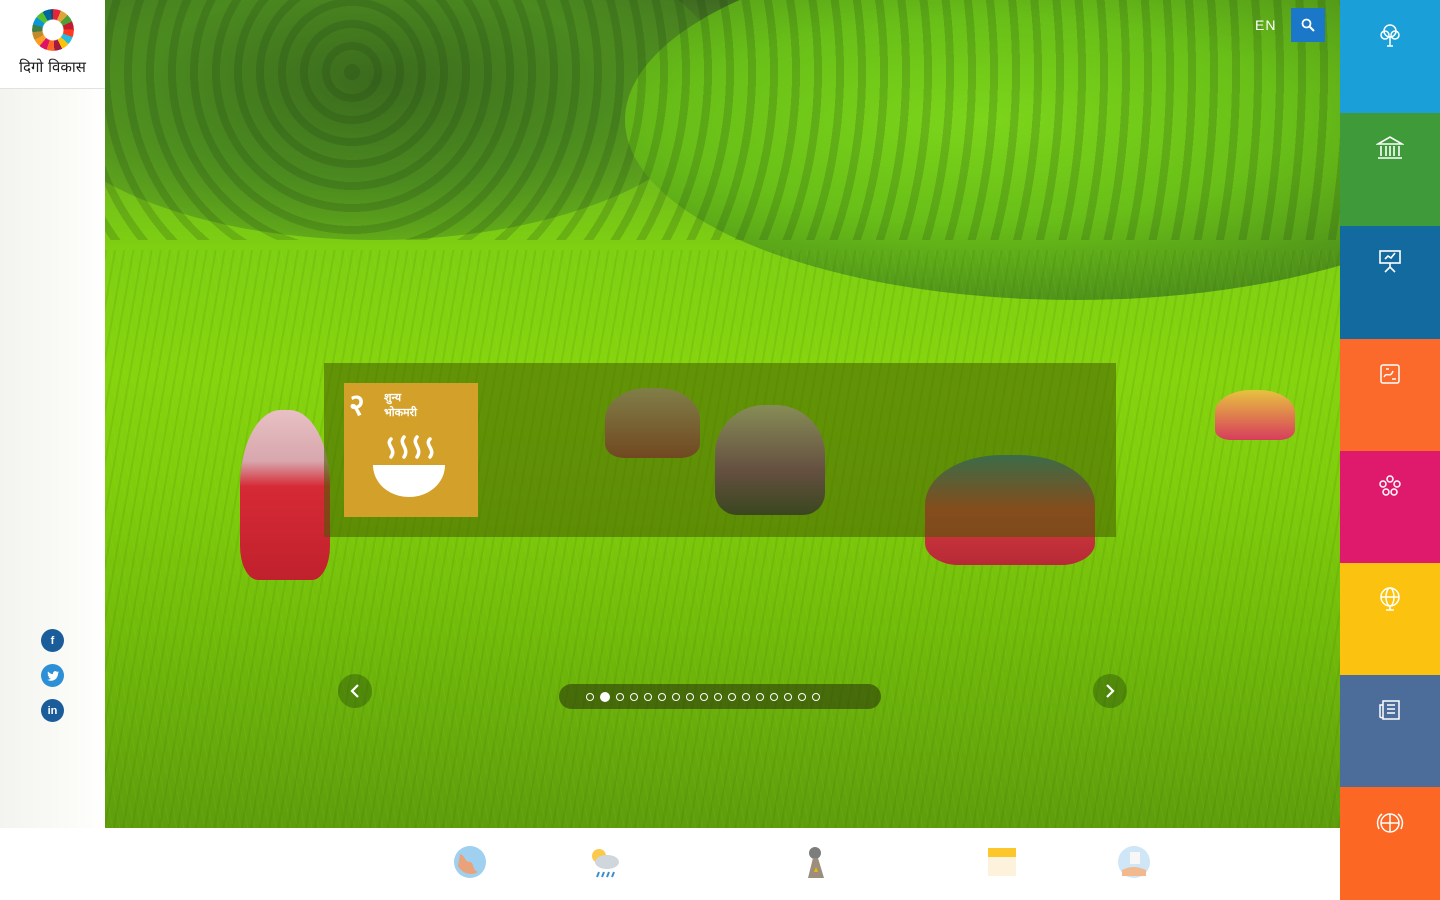 The width and height of the screenshot is (1440, 900). Describe the element at coordinates (1390, 147) in the screenshot. I see `government-building-icon` at that location.